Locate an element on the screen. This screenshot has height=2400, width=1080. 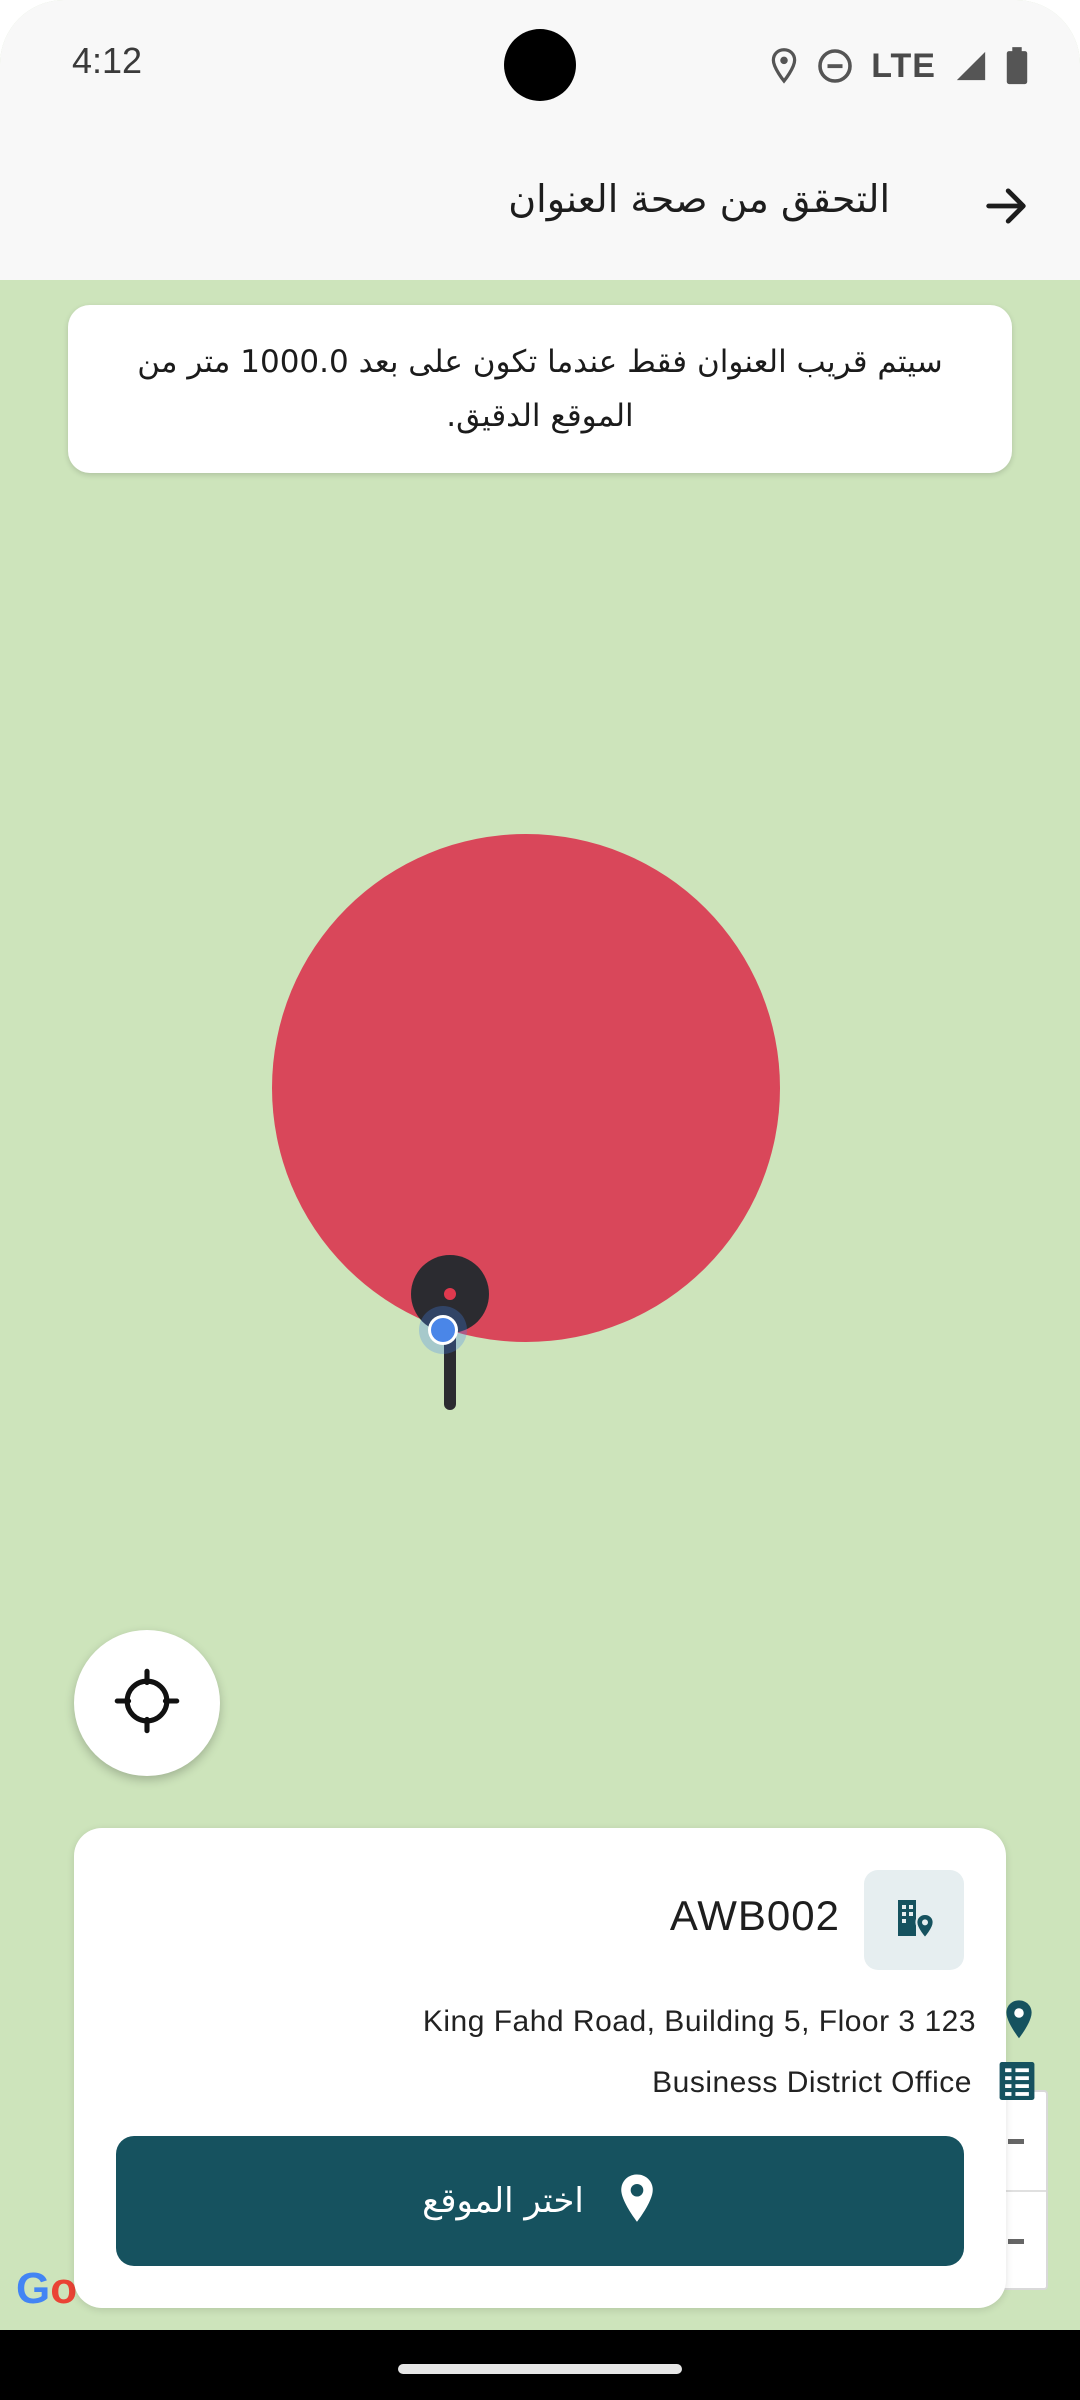
building-location-badge is located at coordinates (914, 1920).